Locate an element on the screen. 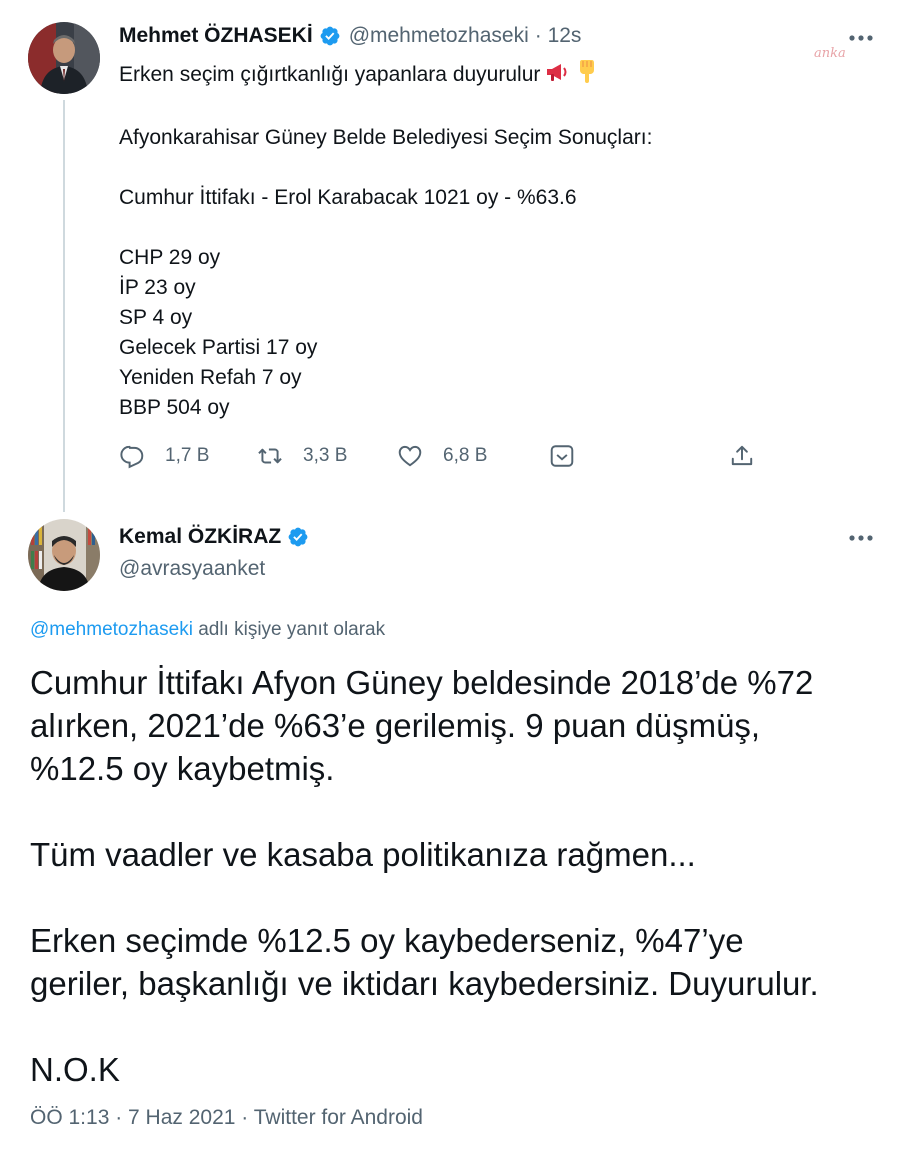  like-button: 6,8 B is located at coordinates (442, 456).